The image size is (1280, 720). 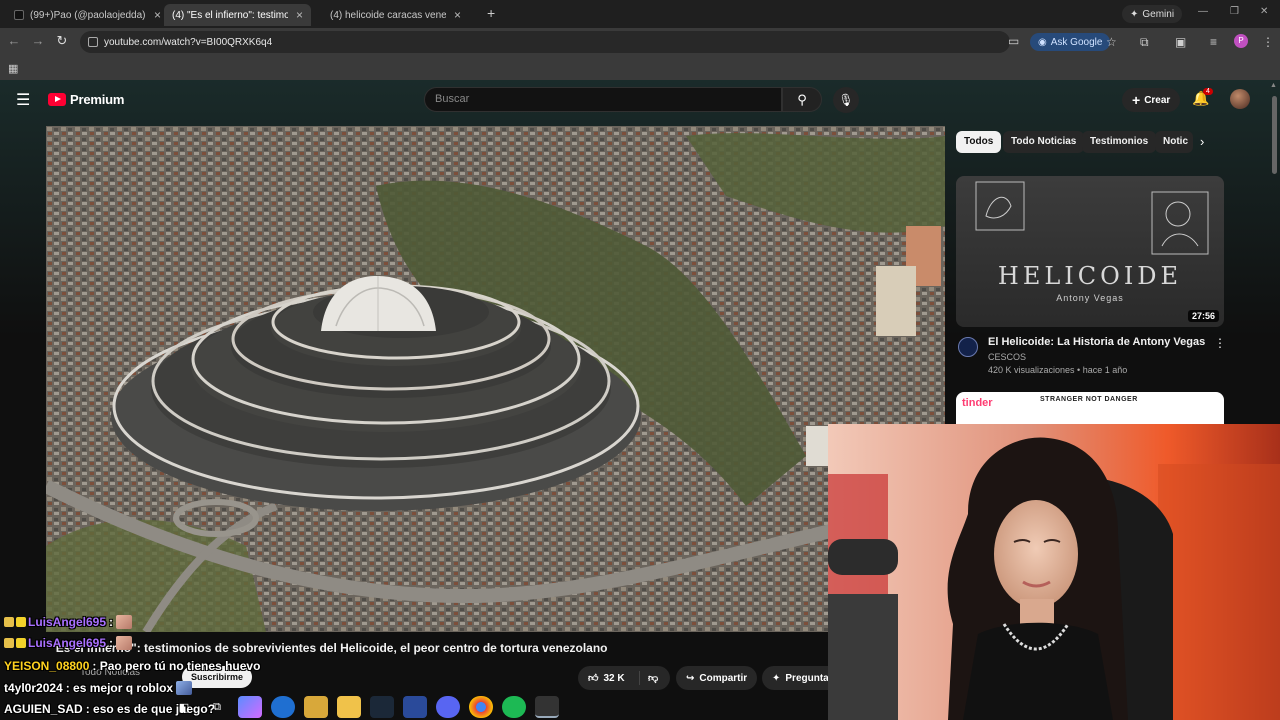 What do you see at coordinates (349, 707) in the screenshot?
I see `store-icon` at bounding box center [349, 707].